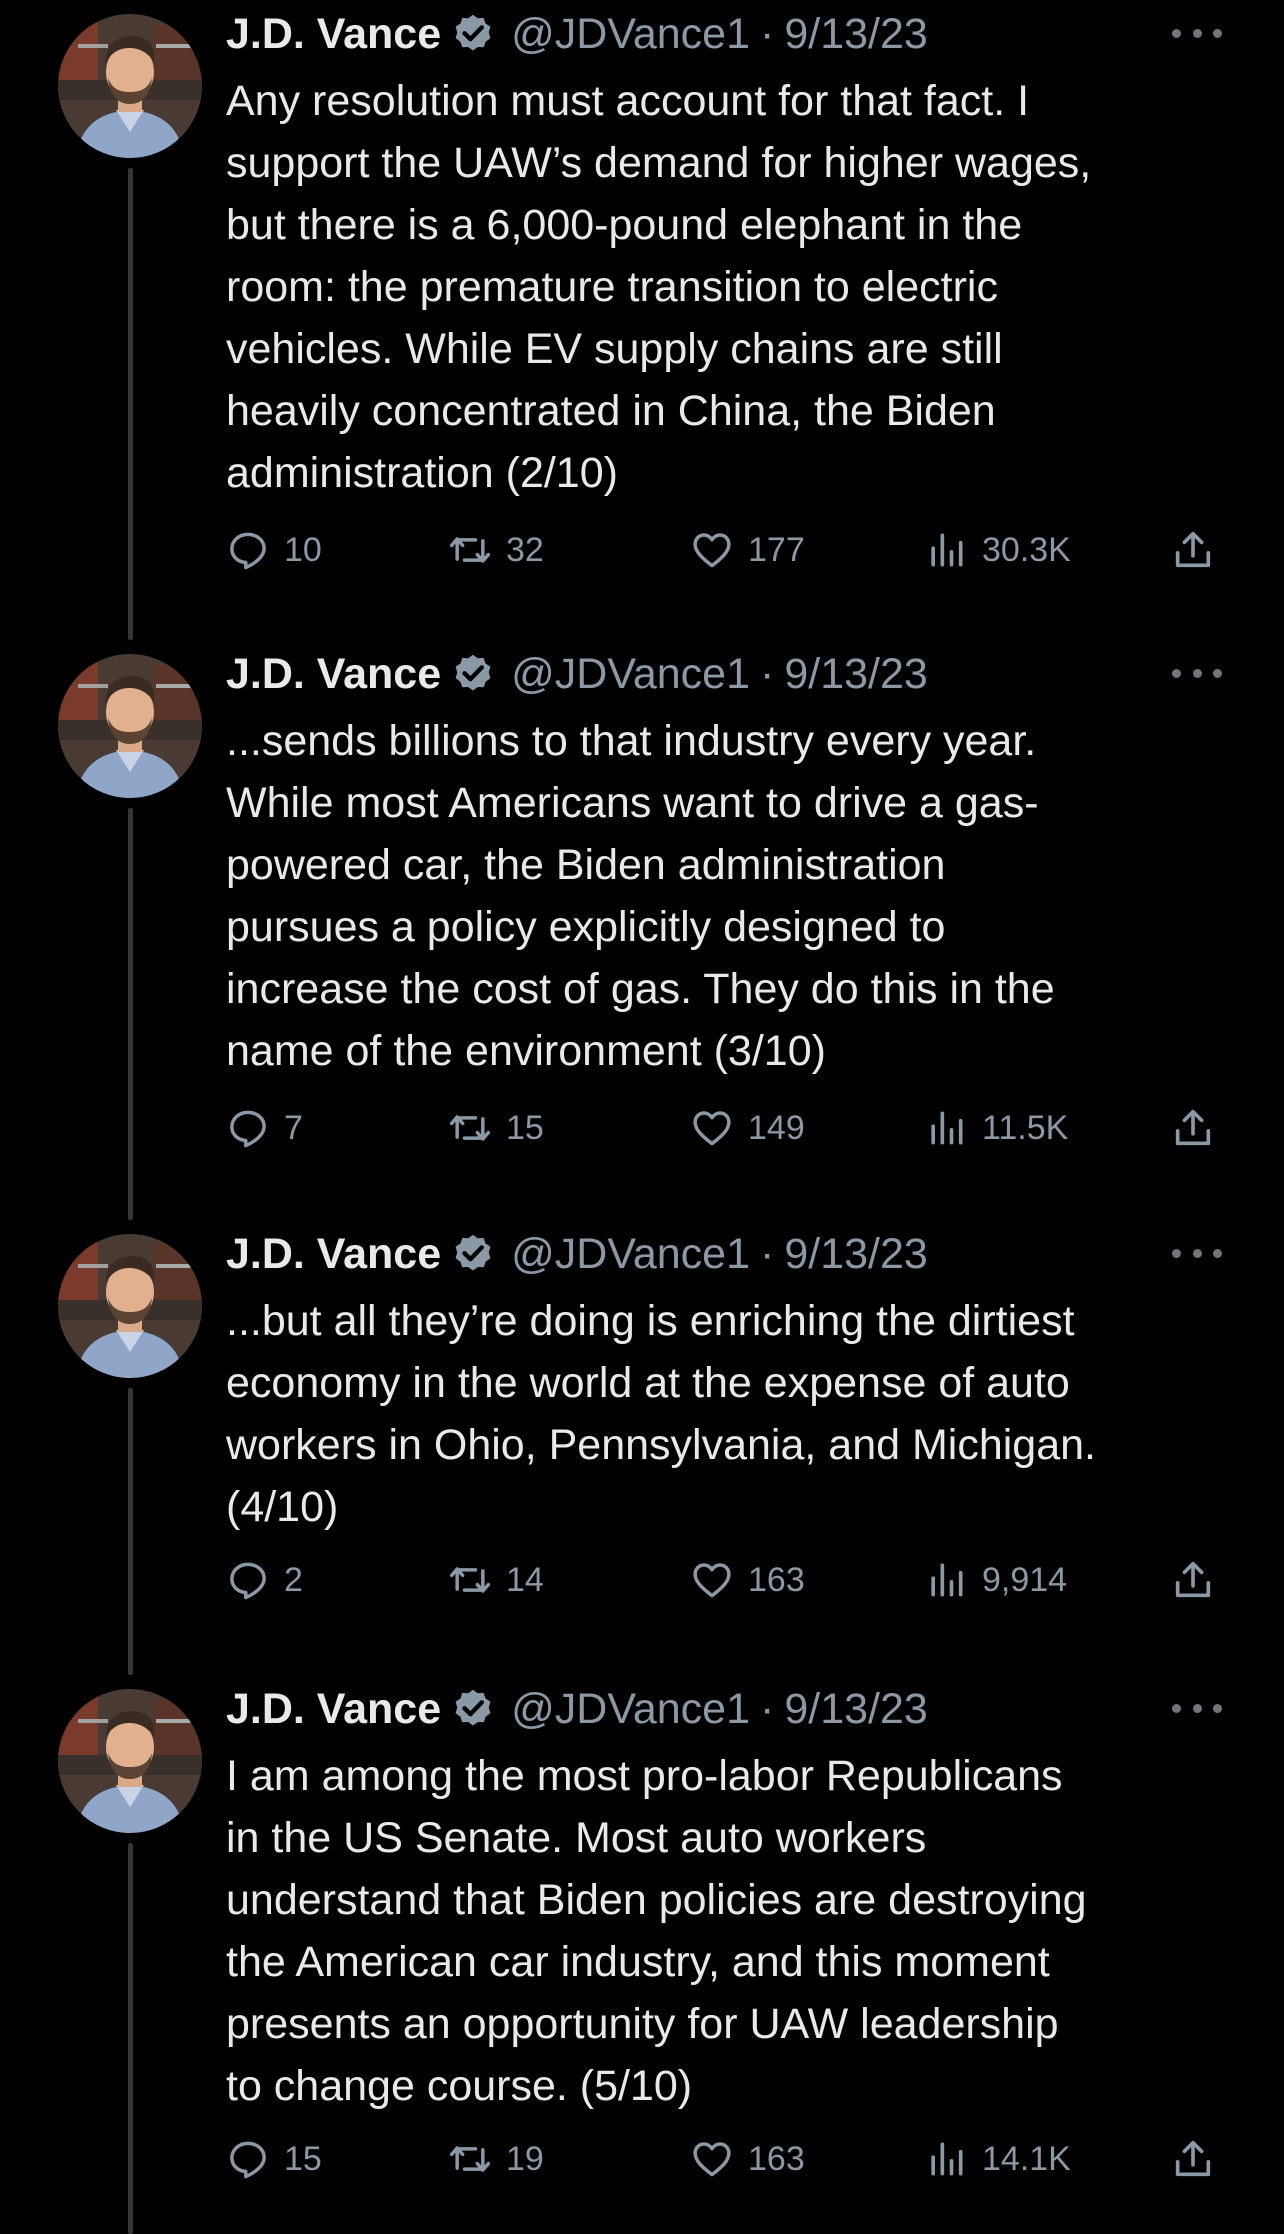  I want to click on action-bar: 15 19 163 14.1K, so click(726, 2159).